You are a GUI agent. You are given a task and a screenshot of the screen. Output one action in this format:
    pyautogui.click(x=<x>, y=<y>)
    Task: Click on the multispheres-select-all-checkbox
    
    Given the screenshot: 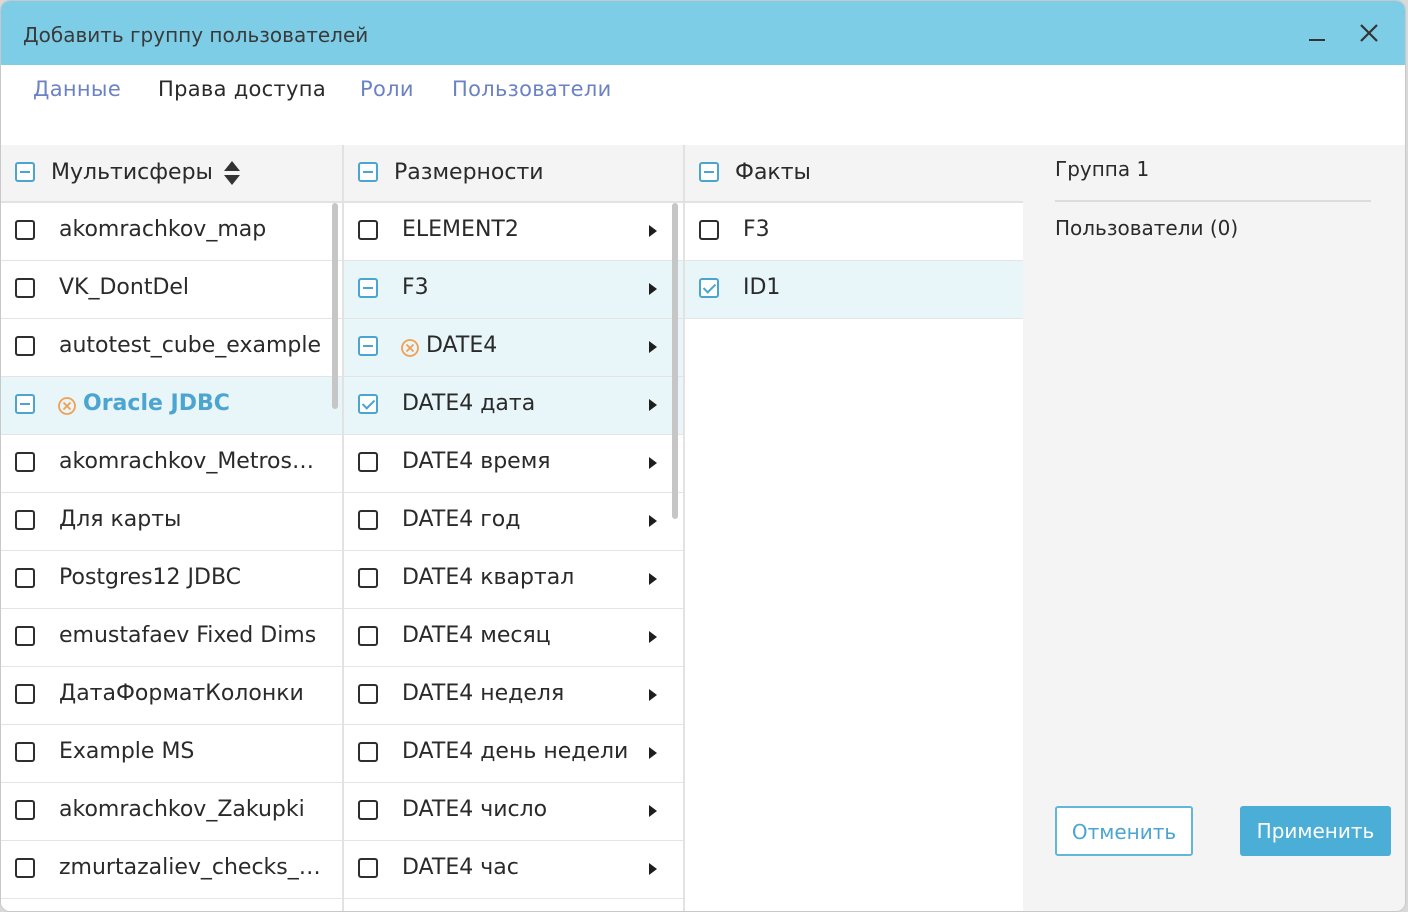 What is the action you would take?
    pyautogui.click(x=25, y=172)
    